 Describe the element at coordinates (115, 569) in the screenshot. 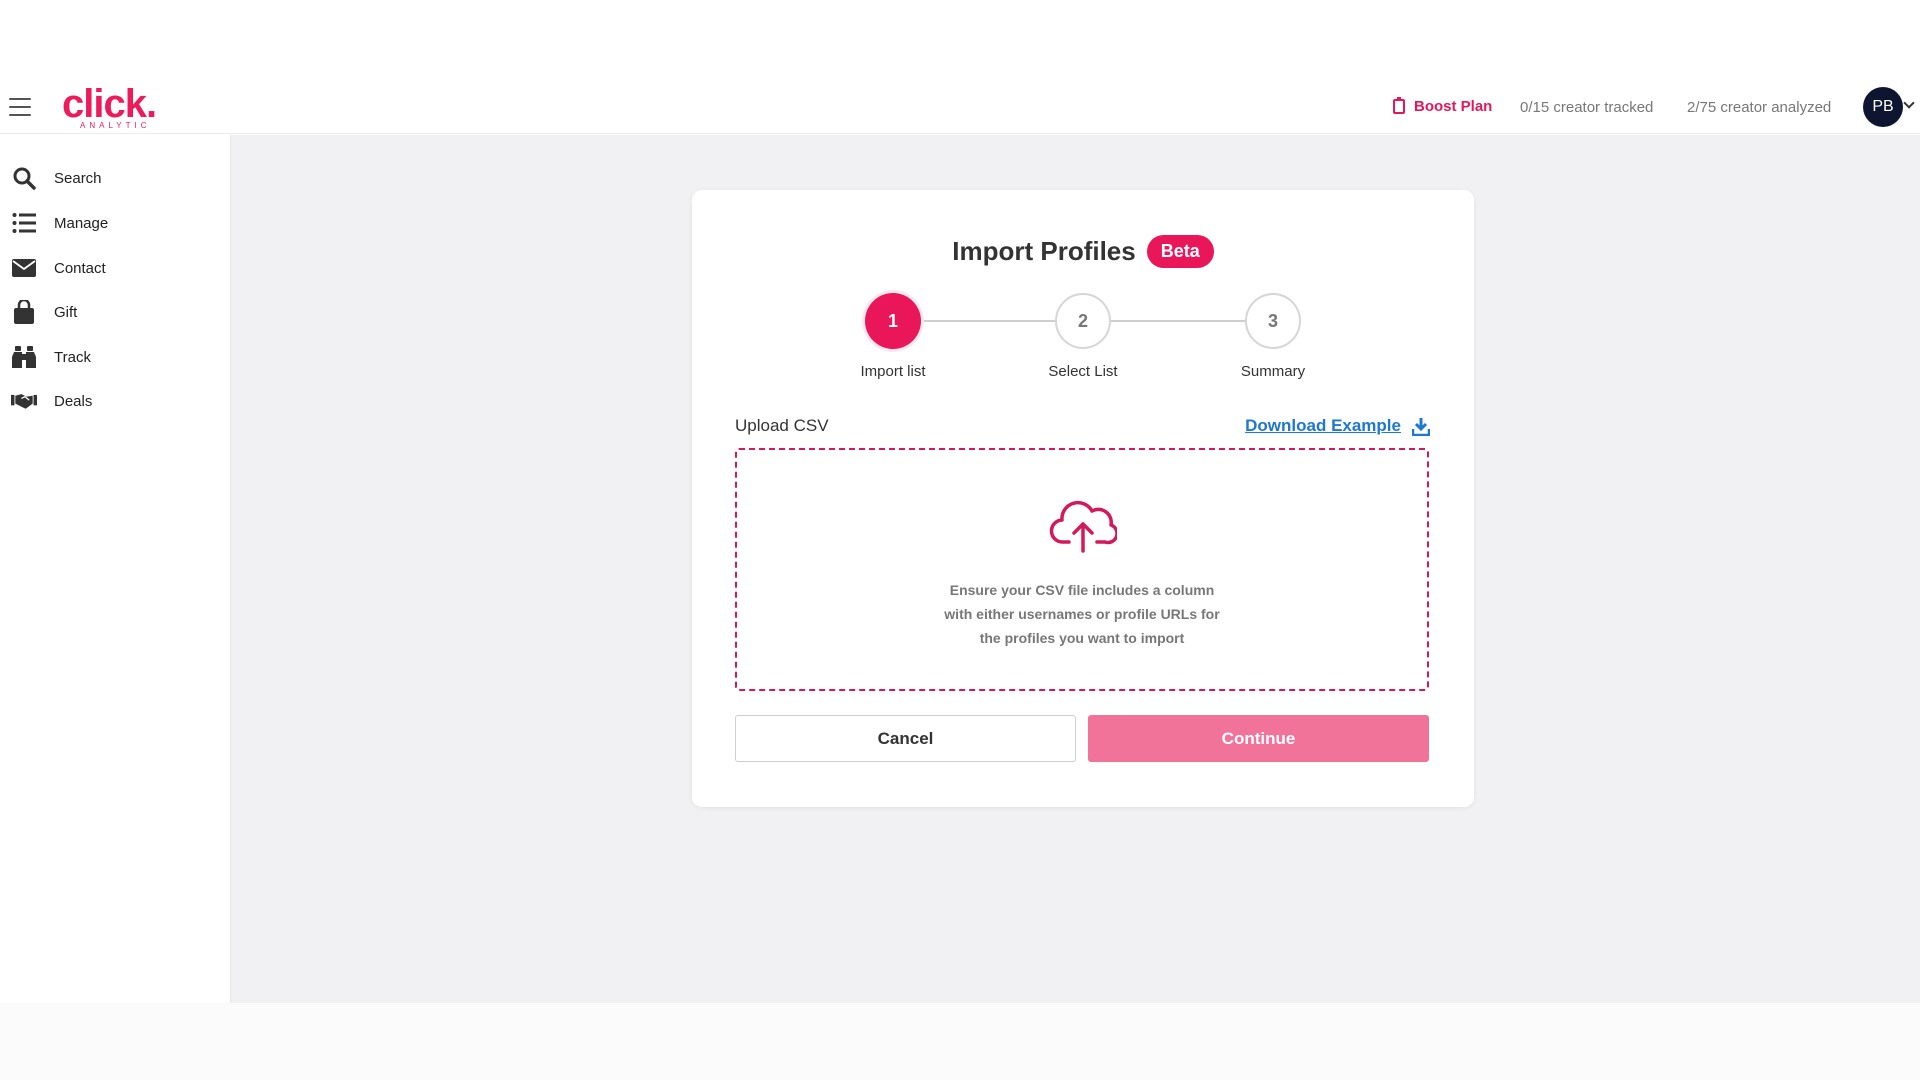

I see `sidebar: Search Manage Contact Gift Track Deals` at that location.